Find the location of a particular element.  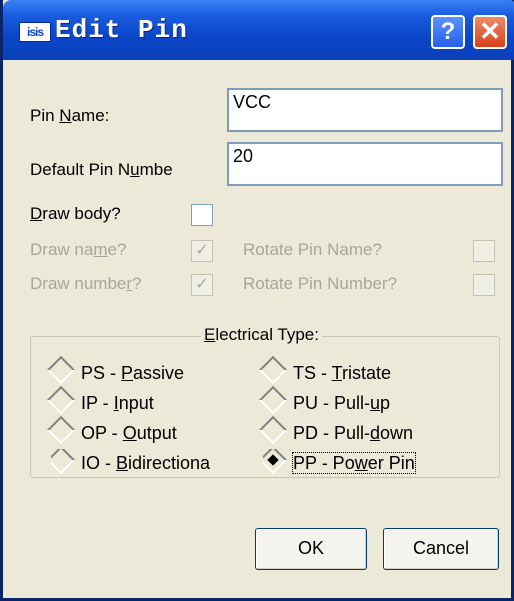

radio-passive: PS - Passive is located at coordinates (115, 370).